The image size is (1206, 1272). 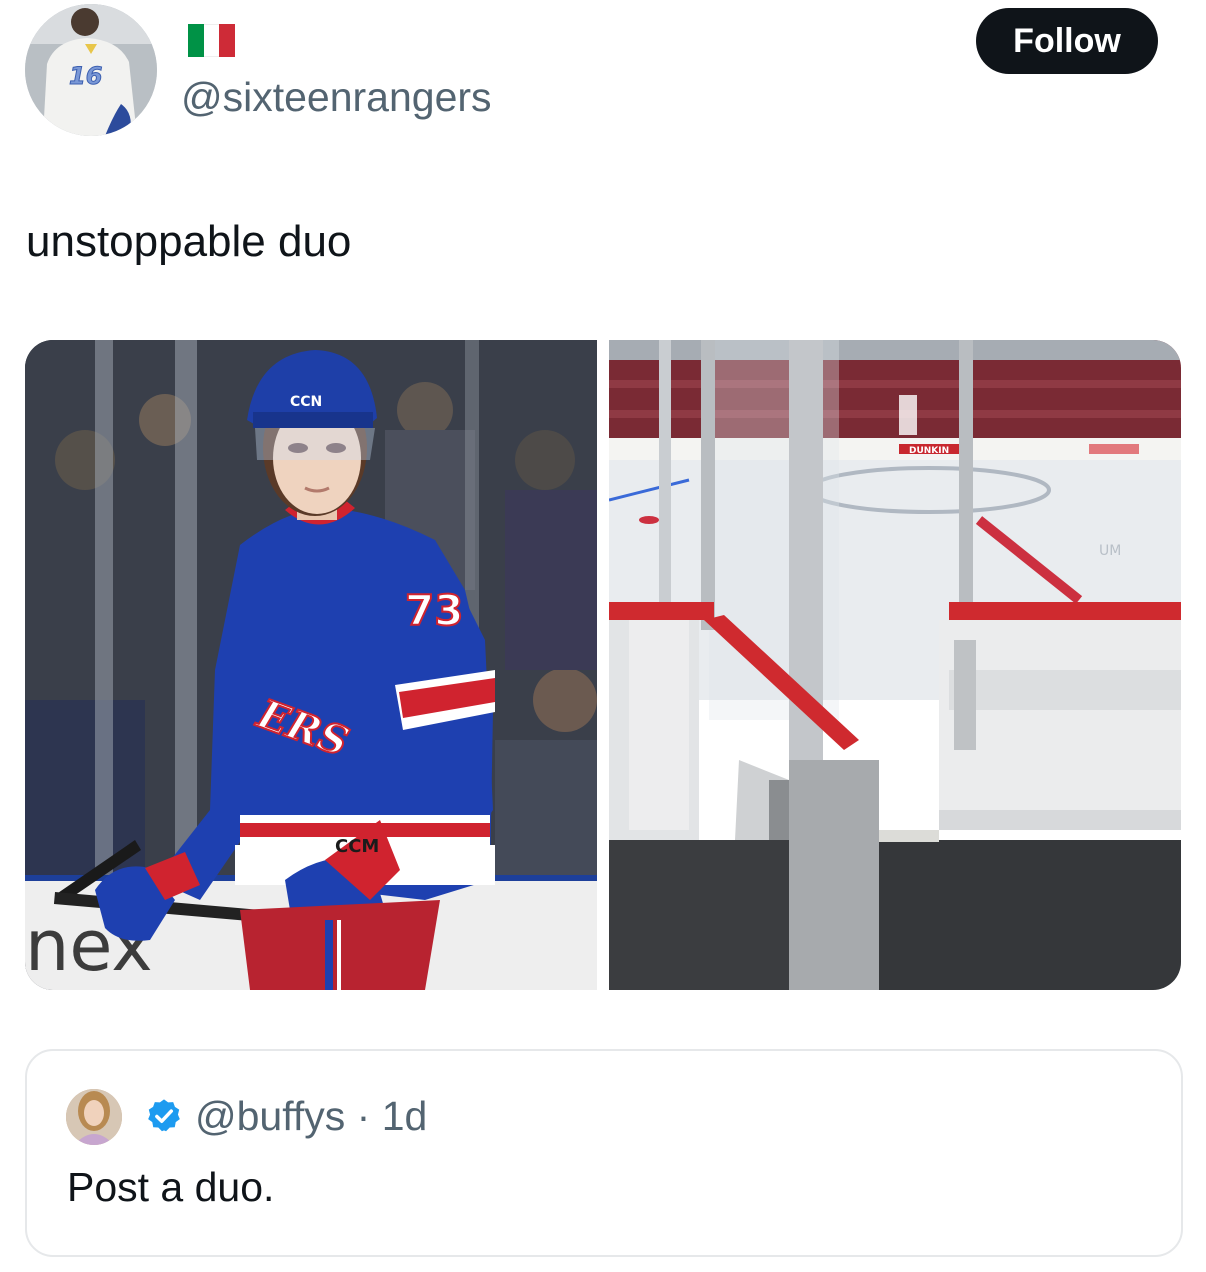 What do you see at coordinates (270, 1116) in the screenshot?
I see `quoted-author-handle: @buffys` at bounding box center [270, 1116].